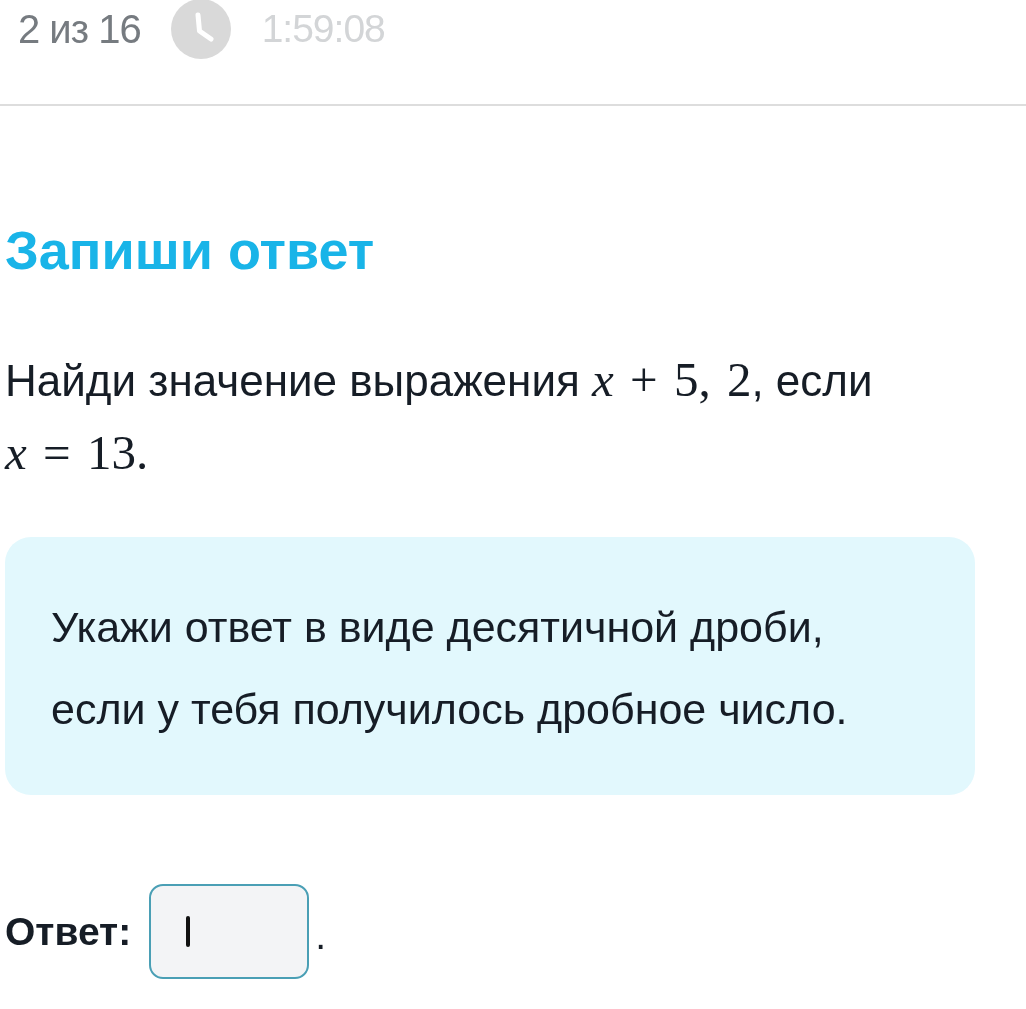 The width and height of the screenshot is (1026, 1009). Describe the element at coordinates (320, 935) in the screenshot. I see `answer-period: .` at that location.